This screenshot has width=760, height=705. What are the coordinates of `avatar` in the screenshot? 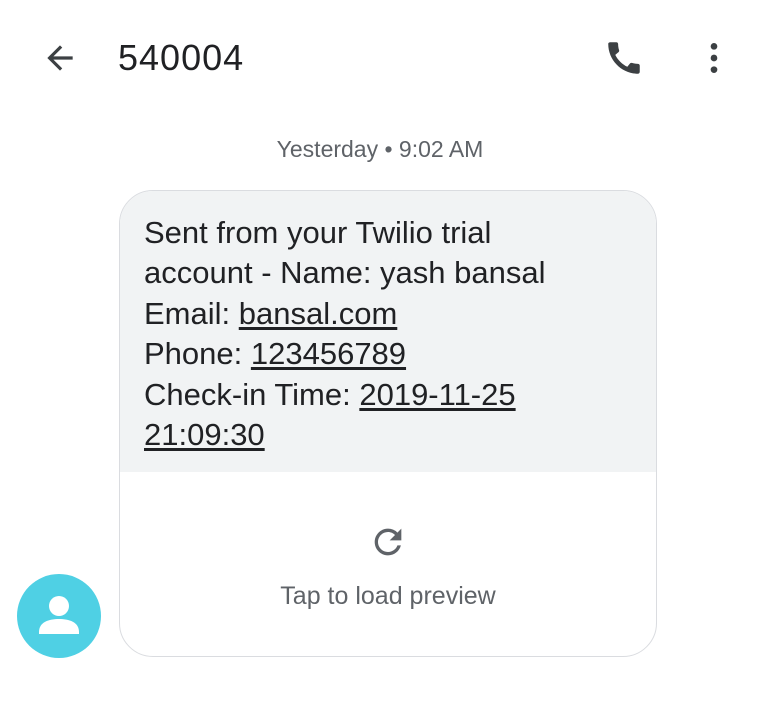 It's located at (59, 616).